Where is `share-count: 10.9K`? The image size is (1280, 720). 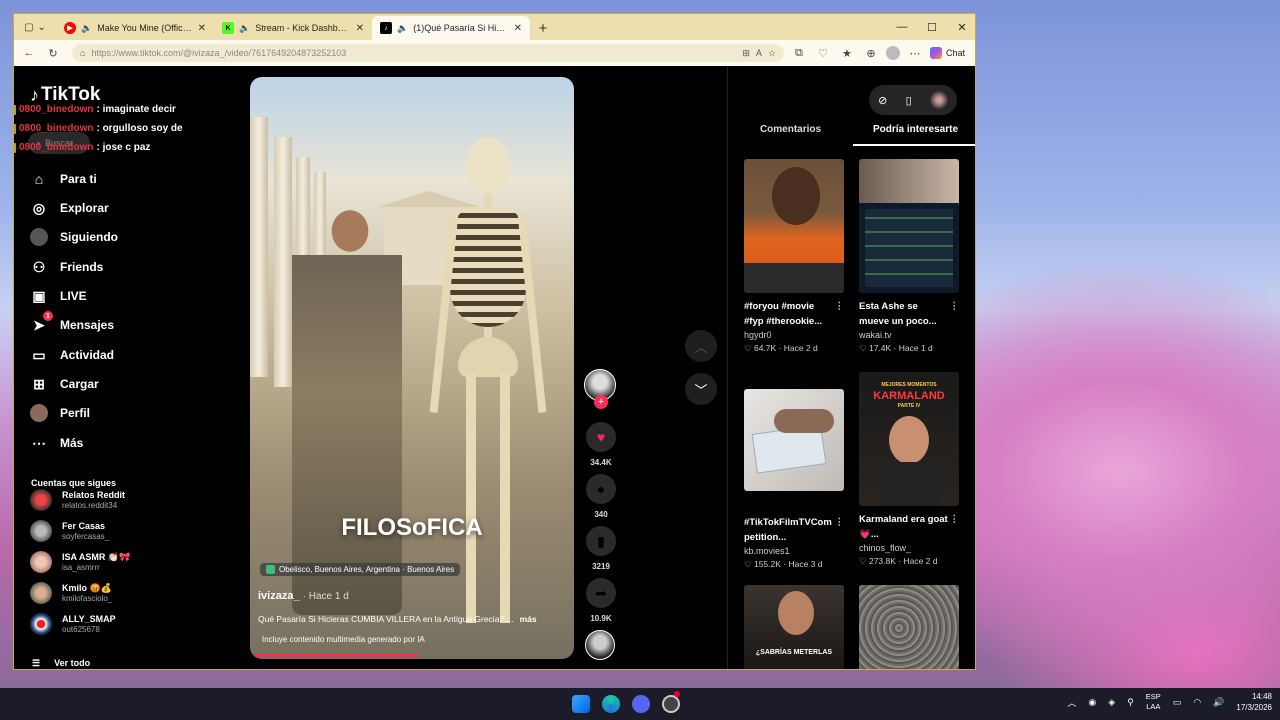
share-count: 10.9K is located at coordinates (601, 618).